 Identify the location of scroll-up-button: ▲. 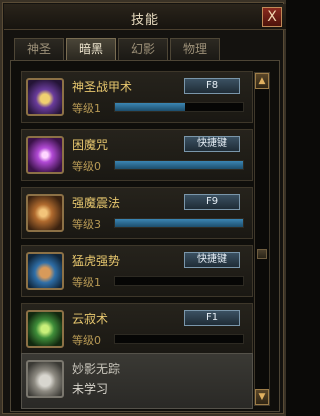
(262, 81).